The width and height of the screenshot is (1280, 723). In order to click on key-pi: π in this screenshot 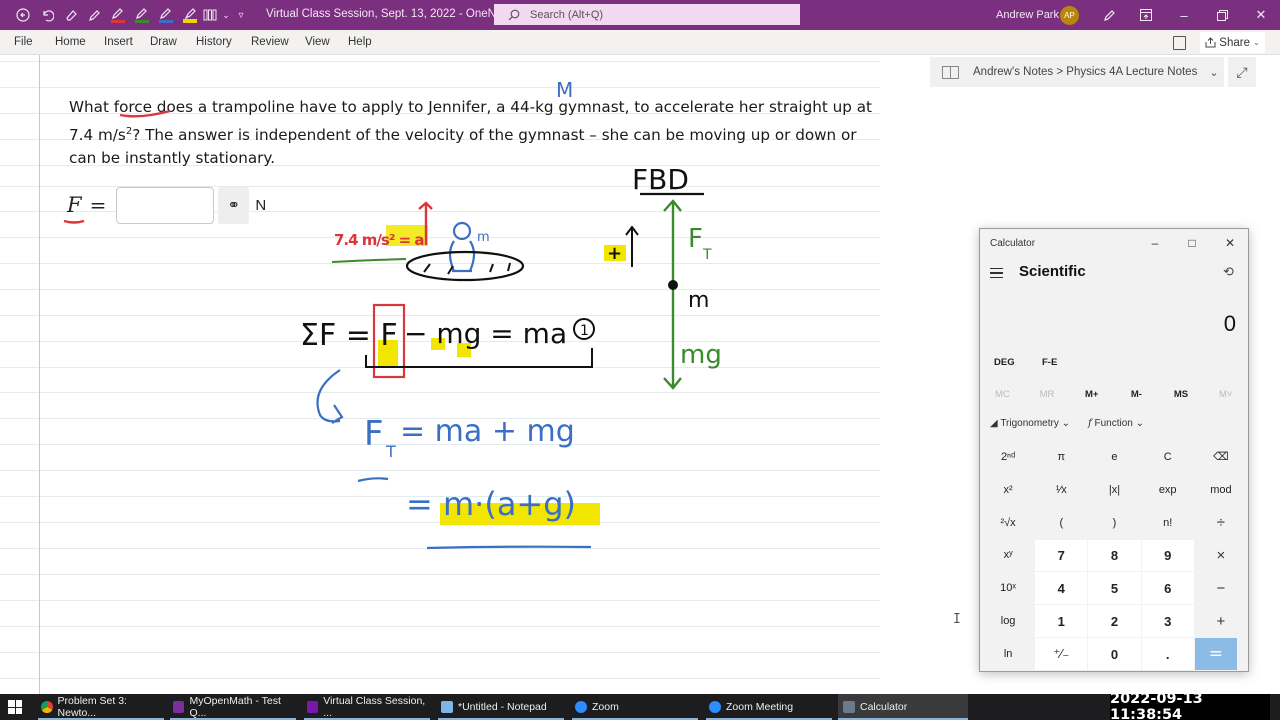, I will do `click(1061, 457)`.